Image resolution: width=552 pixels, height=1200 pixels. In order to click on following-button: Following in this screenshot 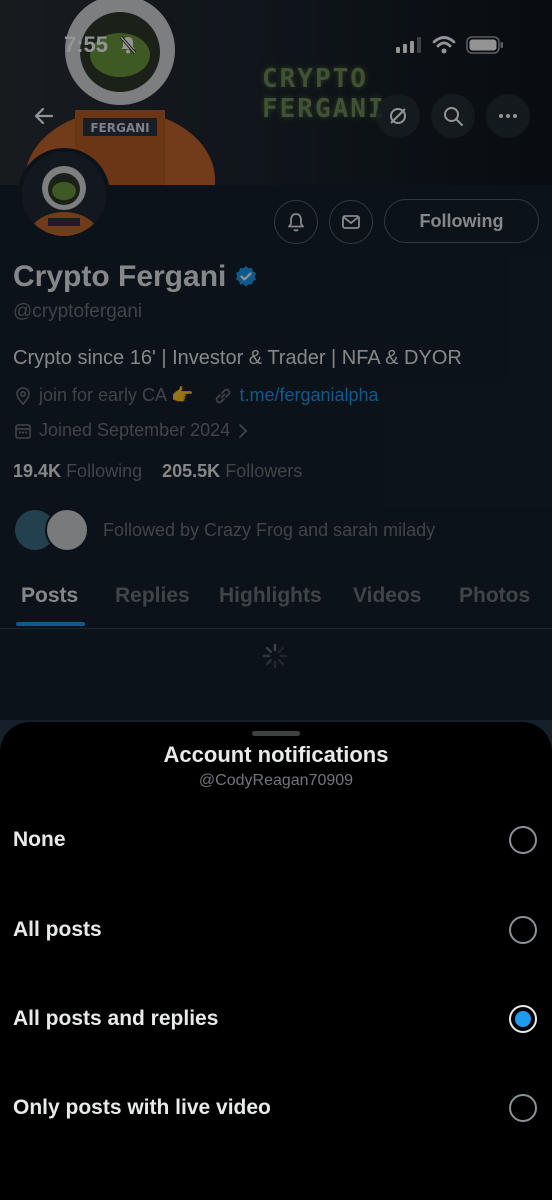, I will do `click(461, 221)`.